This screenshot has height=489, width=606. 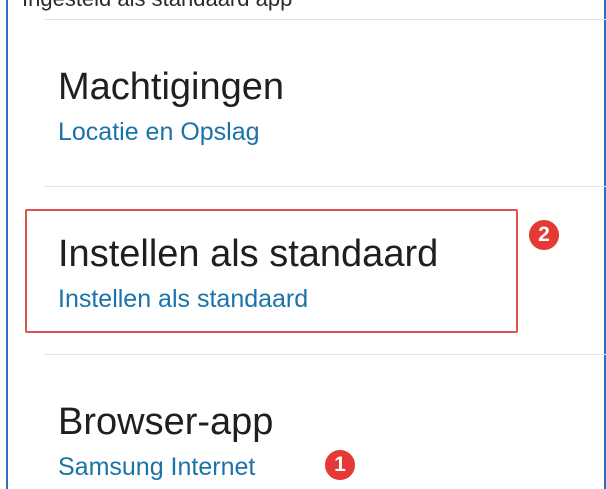 What do you see at coordinates (544, 235) in the screenshot?
I see `step-badge-2: 2` at bounding box center [544, 235].